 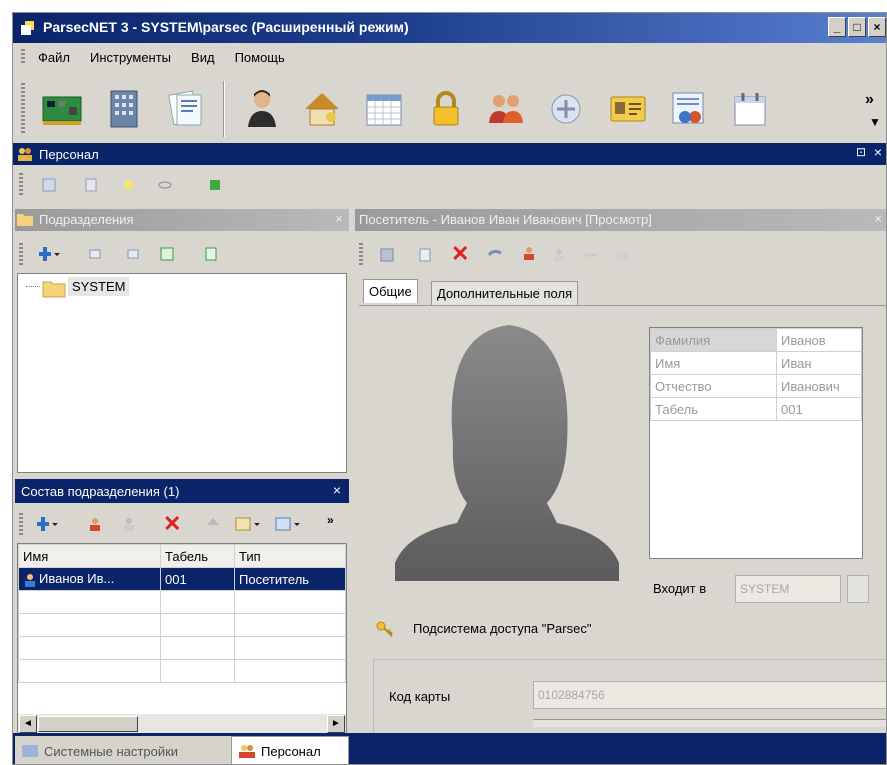 I want to click on tree-folder-icon, so click(x=54, y=289).